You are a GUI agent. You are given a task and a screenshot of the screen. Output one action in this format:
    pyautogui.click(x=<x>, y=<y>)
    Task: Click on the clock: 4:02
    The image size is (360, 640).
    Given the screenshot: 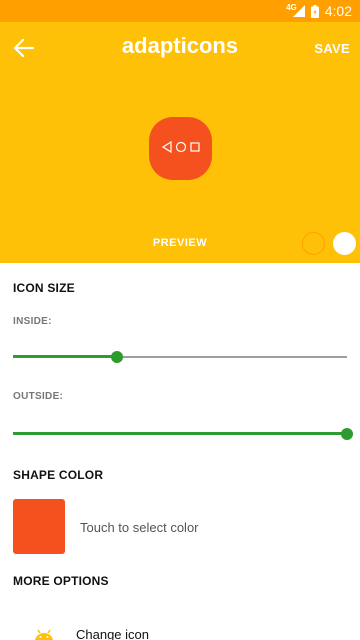 What is the action you would take?
    pyautogui.click(x=338, y=11)
    